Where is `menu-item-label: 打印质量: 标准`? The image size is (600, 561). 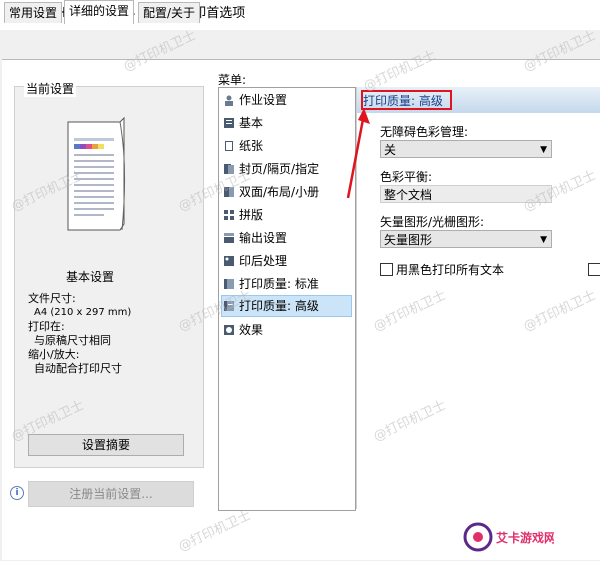
menu-item-label: 打印质量: 标准 is located at coordinates (279, 284).